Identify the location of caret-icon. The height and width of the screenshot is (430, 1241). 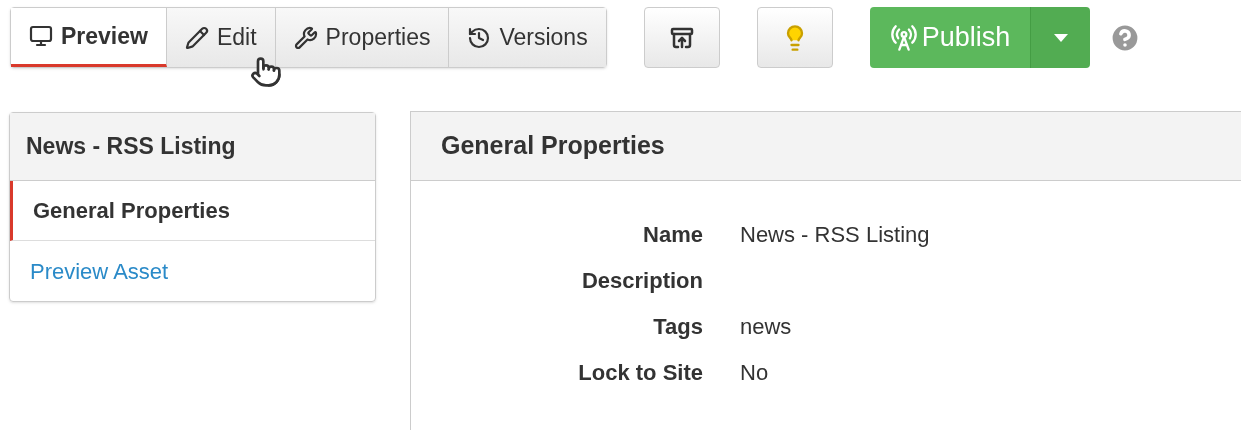
(1060, 37).